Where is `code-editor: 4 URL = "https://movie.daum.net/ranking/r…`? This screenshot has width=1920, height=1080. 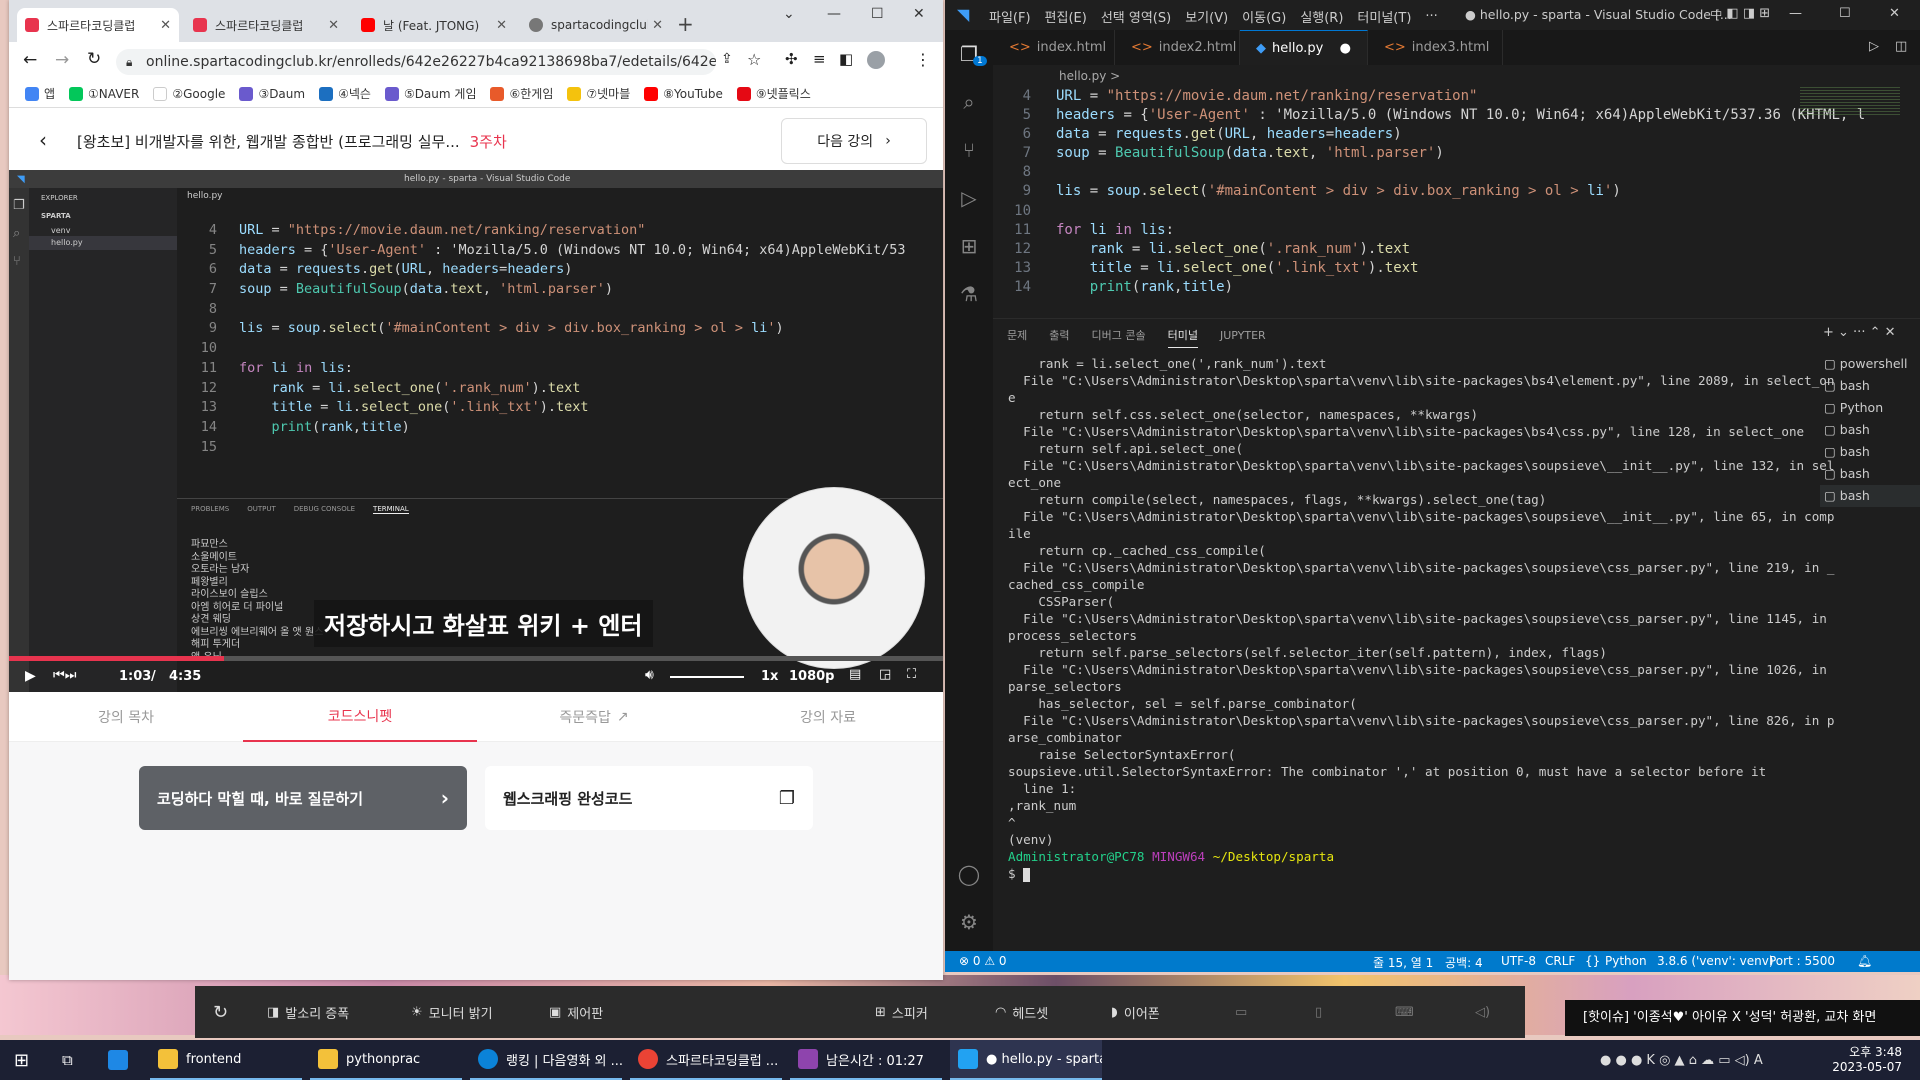
code-editor: 4 URL = "https://movie.daum.net/ranking/r… is located at coordinates (1456, 199).